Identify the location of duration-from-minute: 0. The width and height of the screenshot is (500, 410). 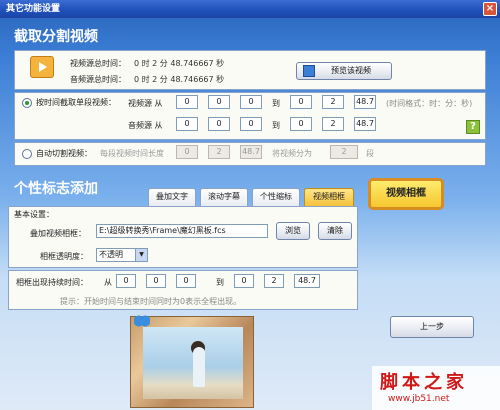
(156, 281).